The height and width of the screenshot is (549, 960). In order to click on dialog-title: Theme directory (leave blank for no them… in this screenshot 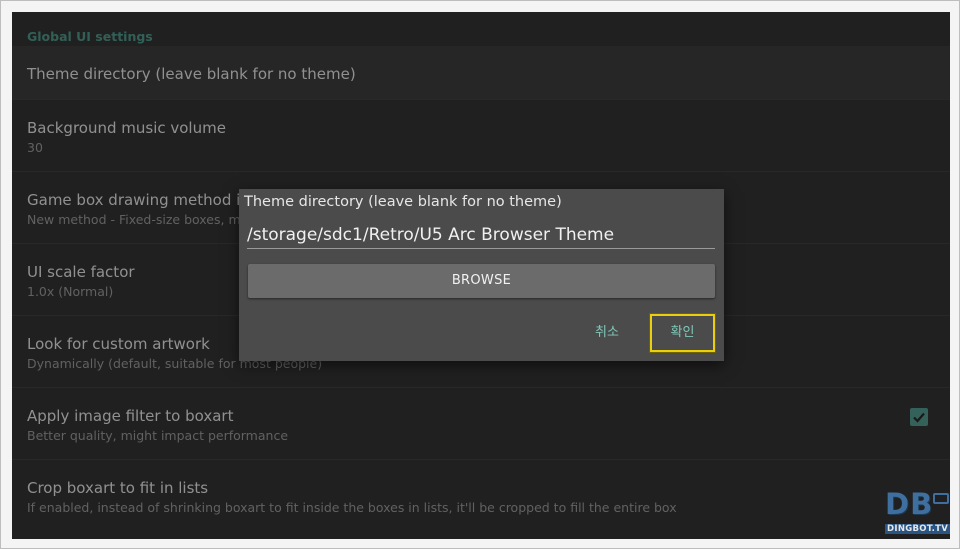, I will do `click(403, 202)`.